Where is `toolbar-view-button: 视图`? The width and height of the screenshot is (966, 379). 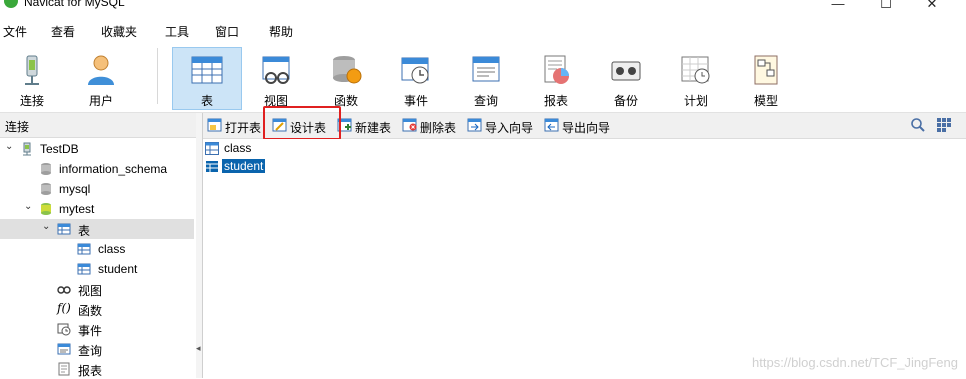 toolbar-view-button: 视图 is located at coordinates (276, 78).